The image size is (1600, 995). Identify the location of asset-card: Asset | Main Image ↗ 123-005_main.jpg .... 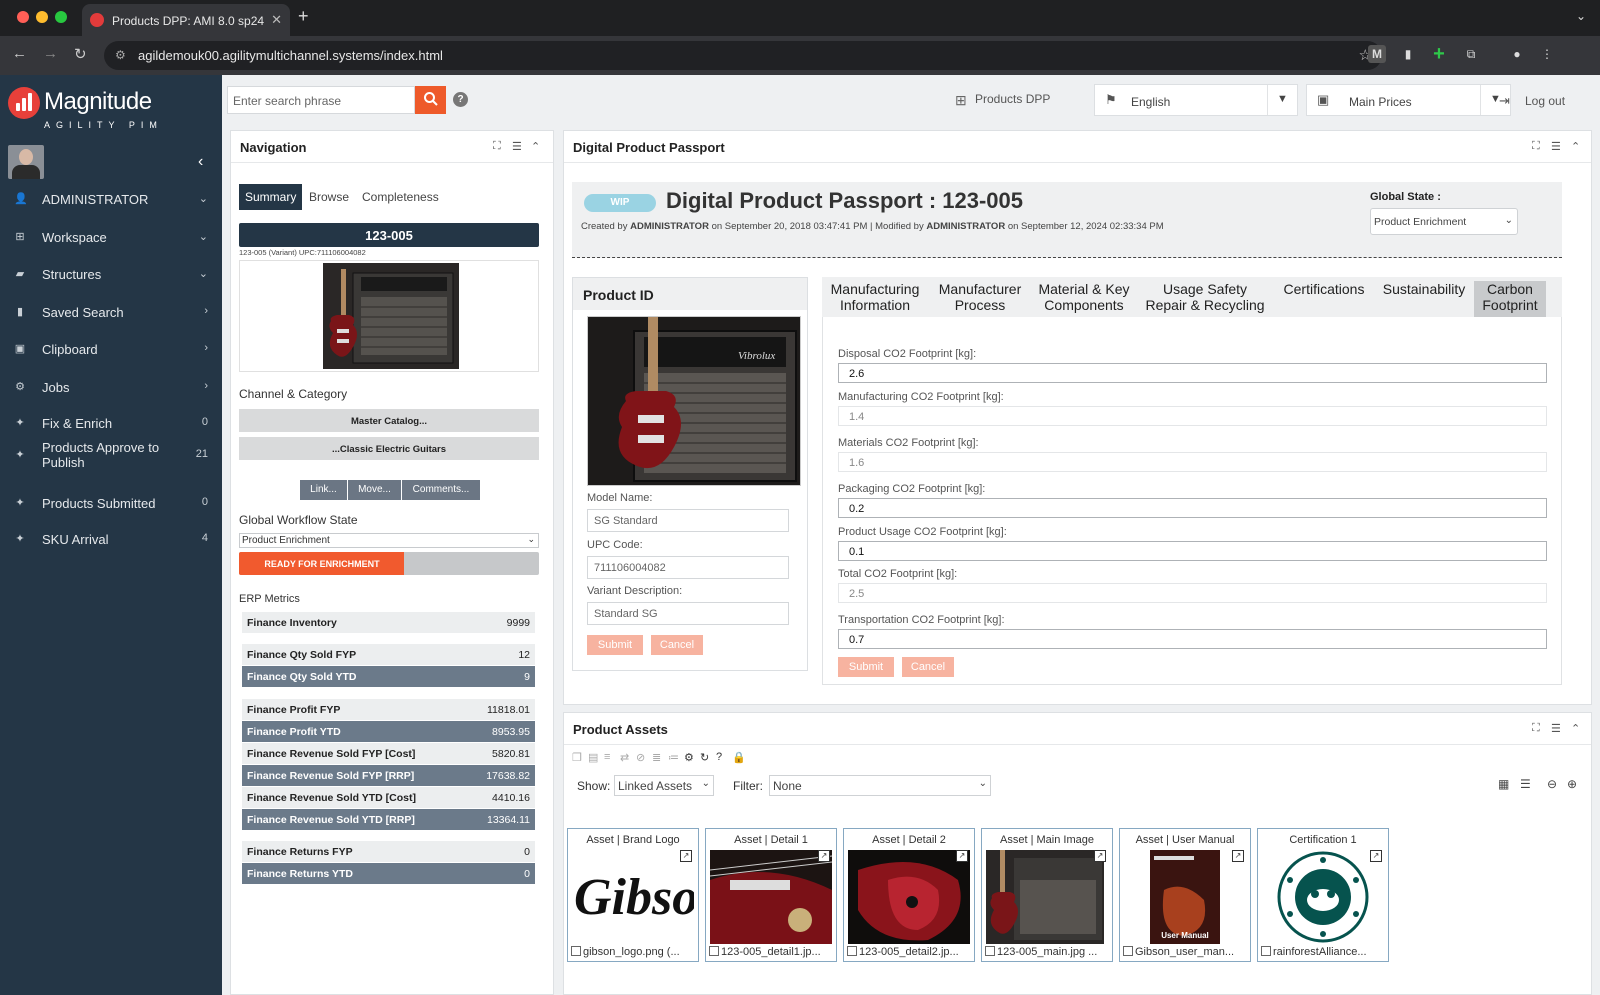
(1047, 895).